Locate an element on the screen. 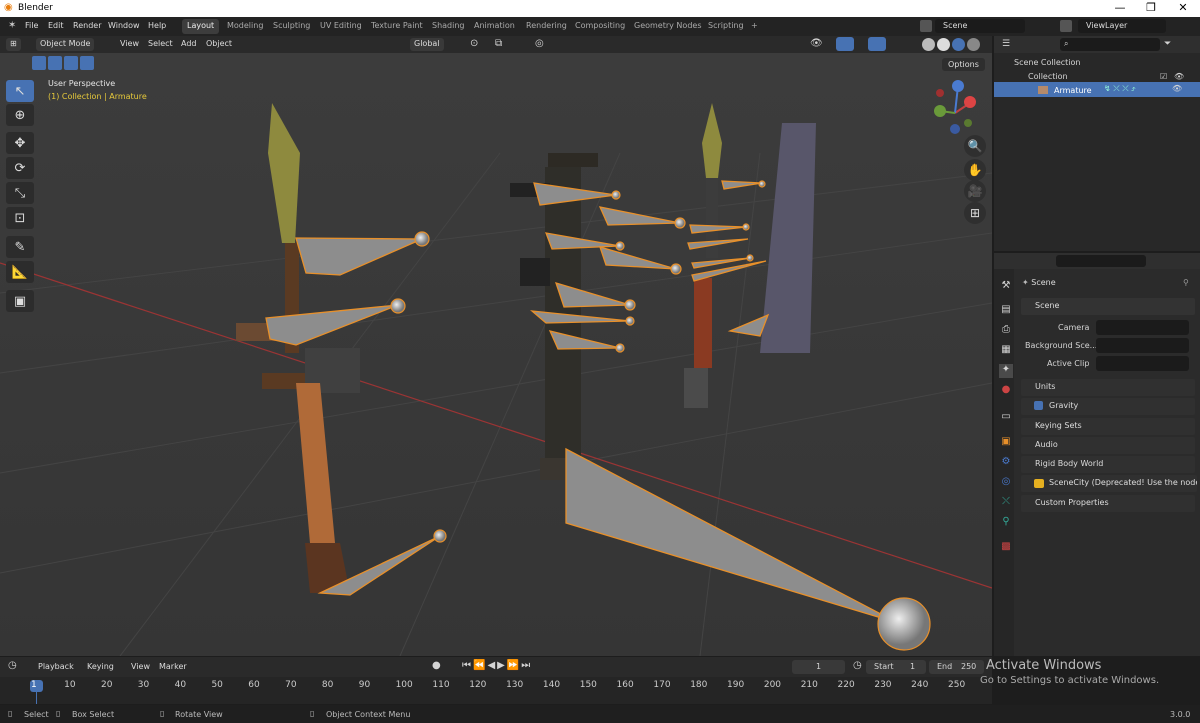 The width and height of the screenshot is (1200, 723). blender-menu-icon: ✶ is located at coordinates (12, 25).